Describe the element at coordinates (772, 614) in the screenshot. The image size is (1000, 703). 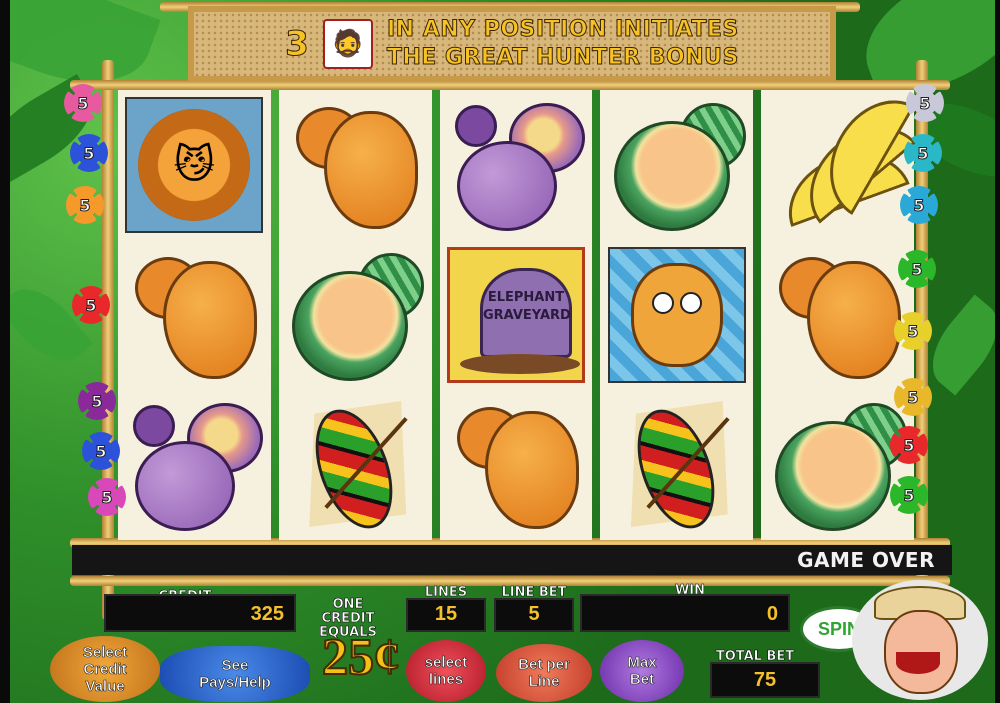
I see `win-value: 0` at that location.